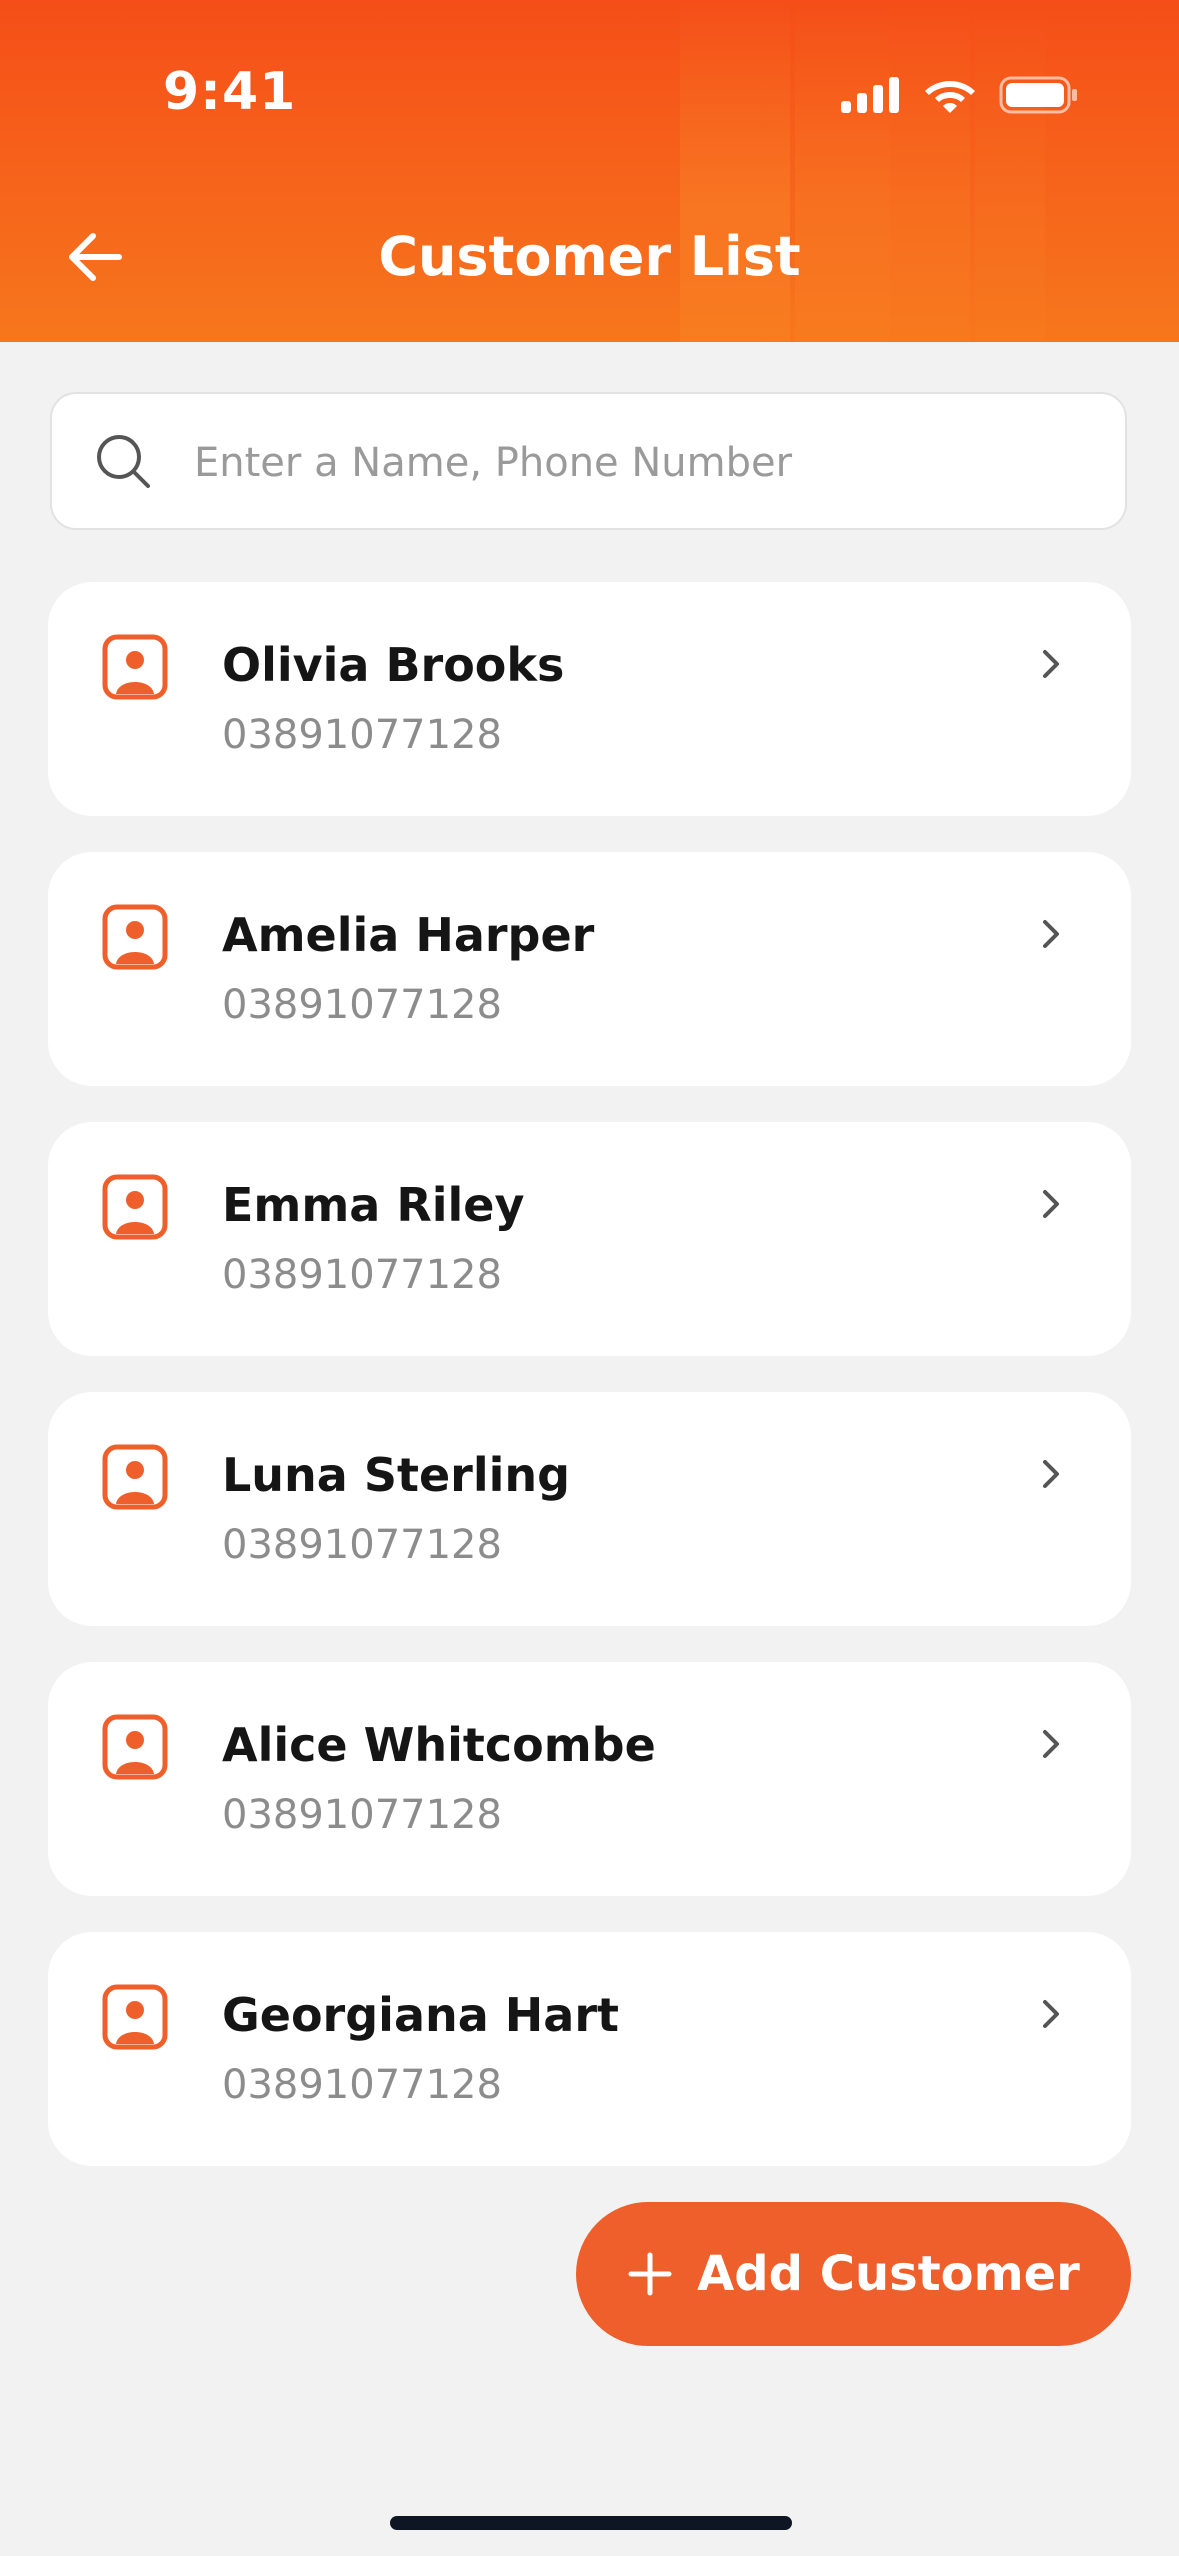  What do you see at coordinates (950, 97) in the screenshot?
I see `wifi-icon` at bounding box center [950, 97].